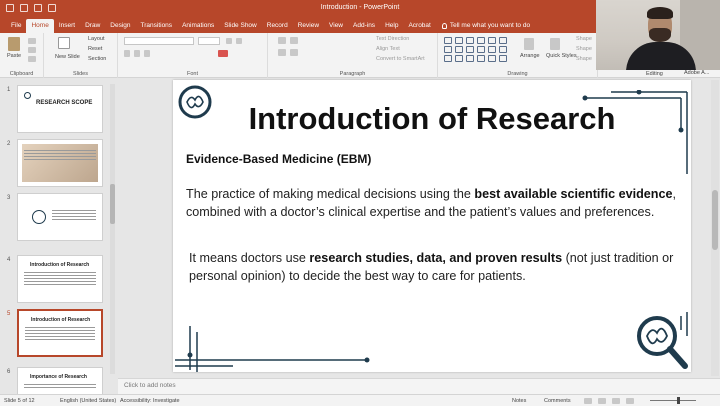  What do you see at coordinates (67, 57) in the screenshot?
I see `new-slide-label: New Slide` at bounding box center [67, 57].